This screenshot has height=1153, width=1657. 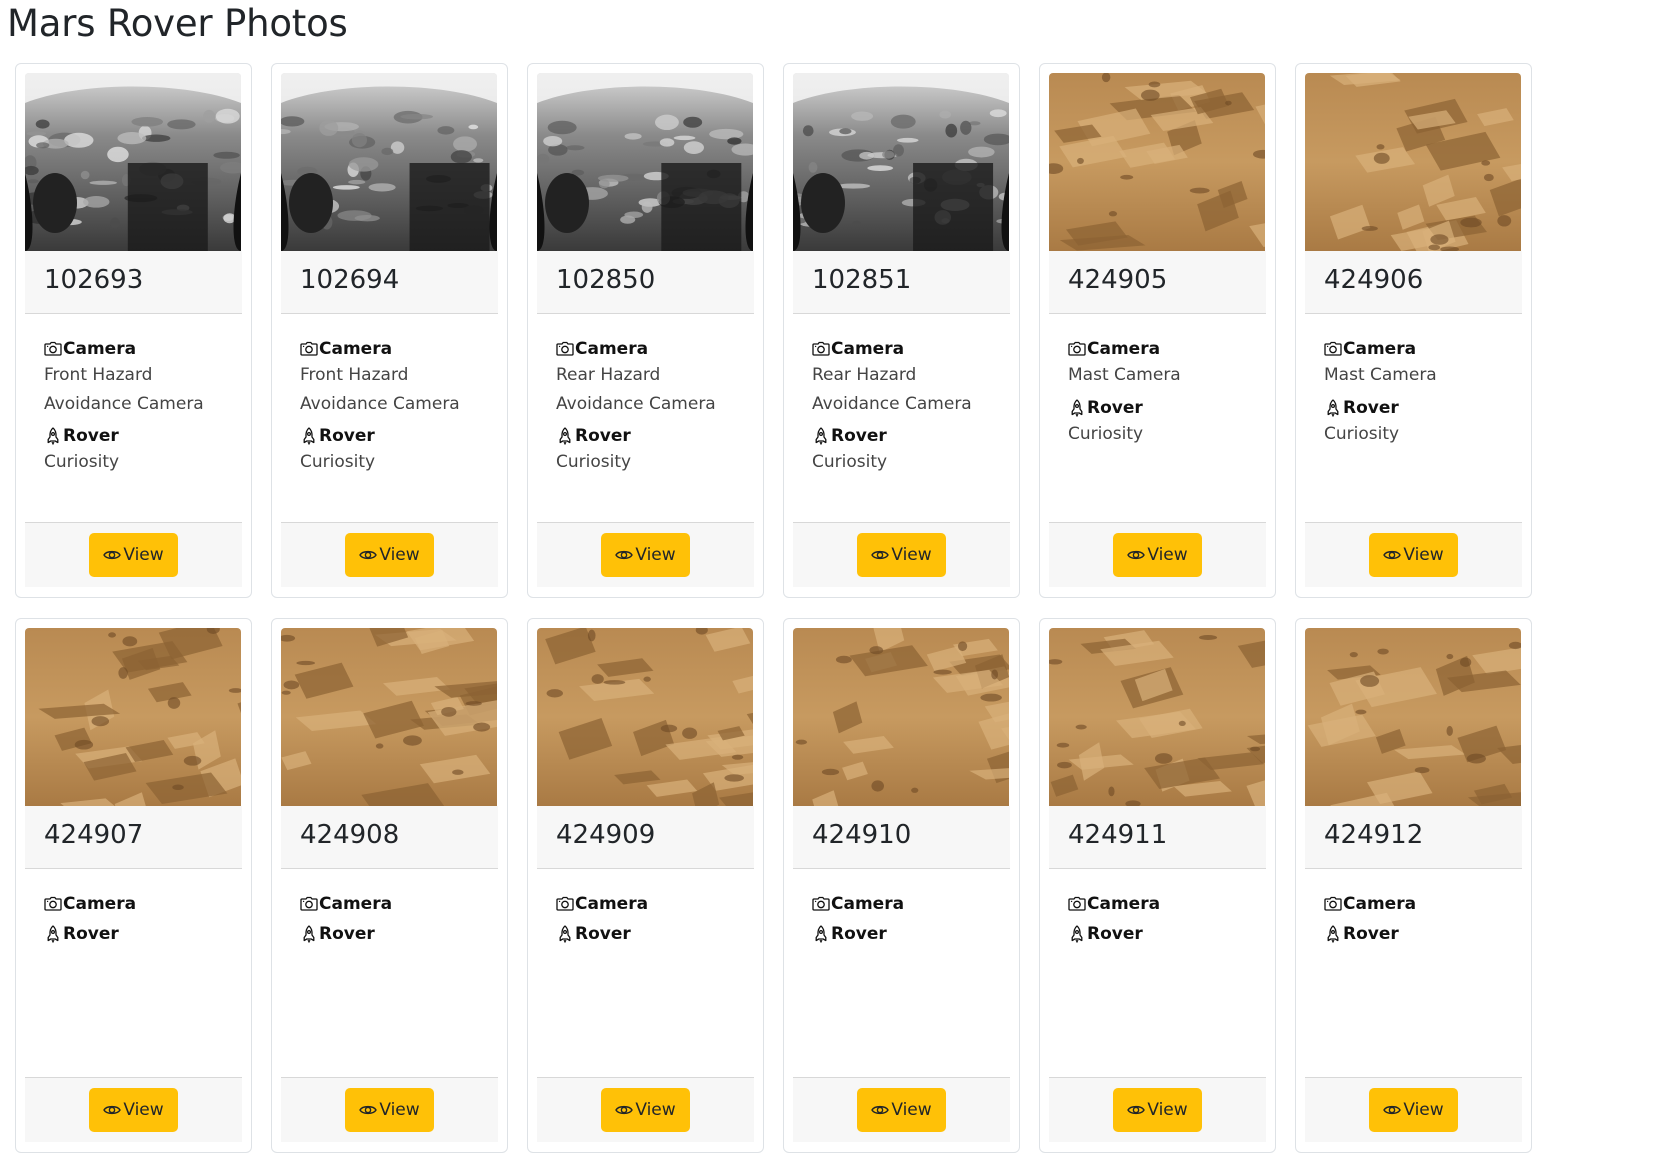 I want to click on photo-id: 424906, so click(x=1413, y=282).